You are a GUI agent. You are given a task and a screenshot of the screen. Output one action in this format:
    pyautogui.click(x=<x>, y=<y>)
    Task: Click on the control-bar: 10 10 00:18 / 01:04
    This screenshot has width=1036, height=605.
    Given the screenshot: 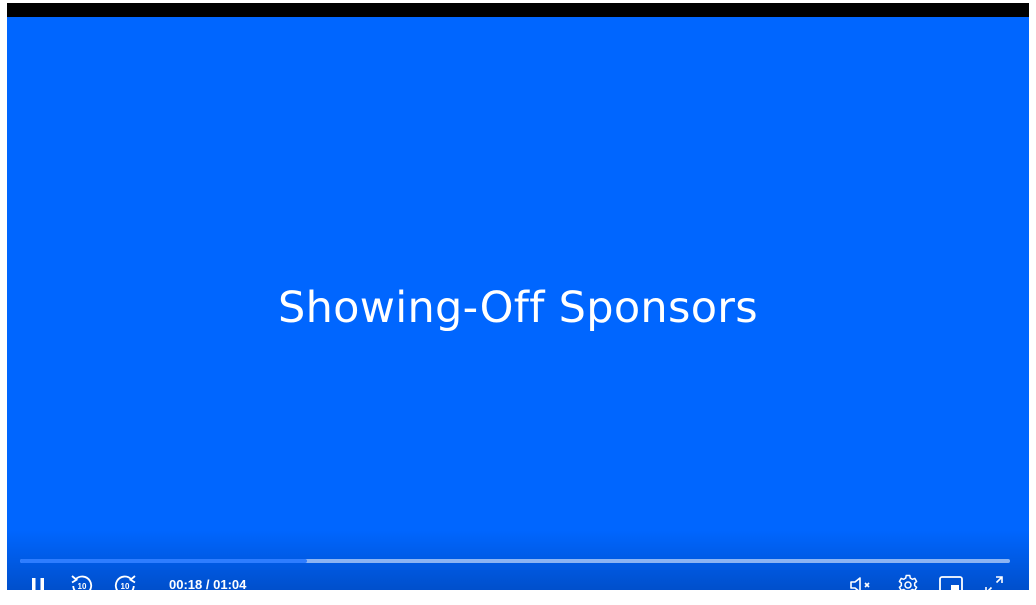 What is the action you would take?
    pyautogui.click(x=518, y=579)
    